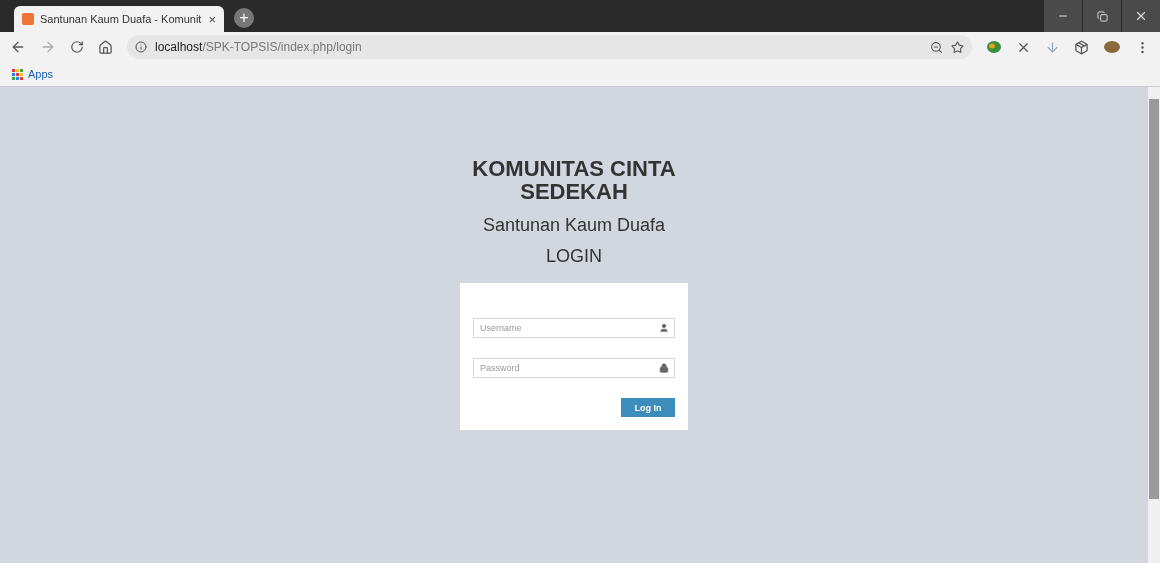  Describe the element at coordinates (574, 368) in the screenshot. I see `password-field: Password` at that location.